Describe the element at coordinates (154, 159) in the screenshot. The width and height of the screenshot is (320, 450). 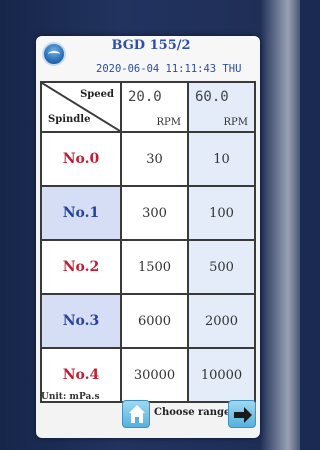
I see `range-cell: 30` at that location.